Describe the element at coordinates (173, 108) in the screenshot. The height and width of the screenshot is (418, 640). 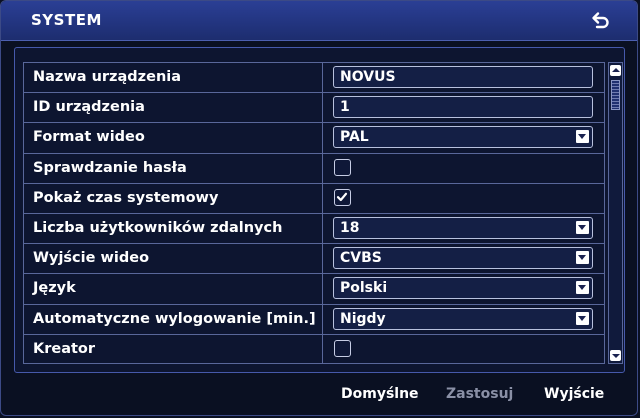
I see `setting-label: ID urządzenia` at that location.